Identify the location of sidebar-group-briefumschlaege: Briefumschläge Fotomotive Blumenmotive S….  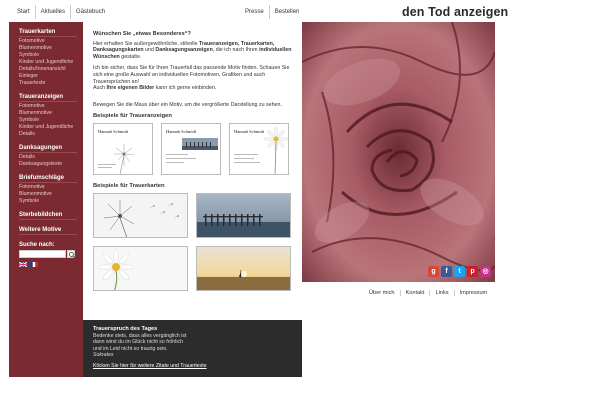
(51, 190).